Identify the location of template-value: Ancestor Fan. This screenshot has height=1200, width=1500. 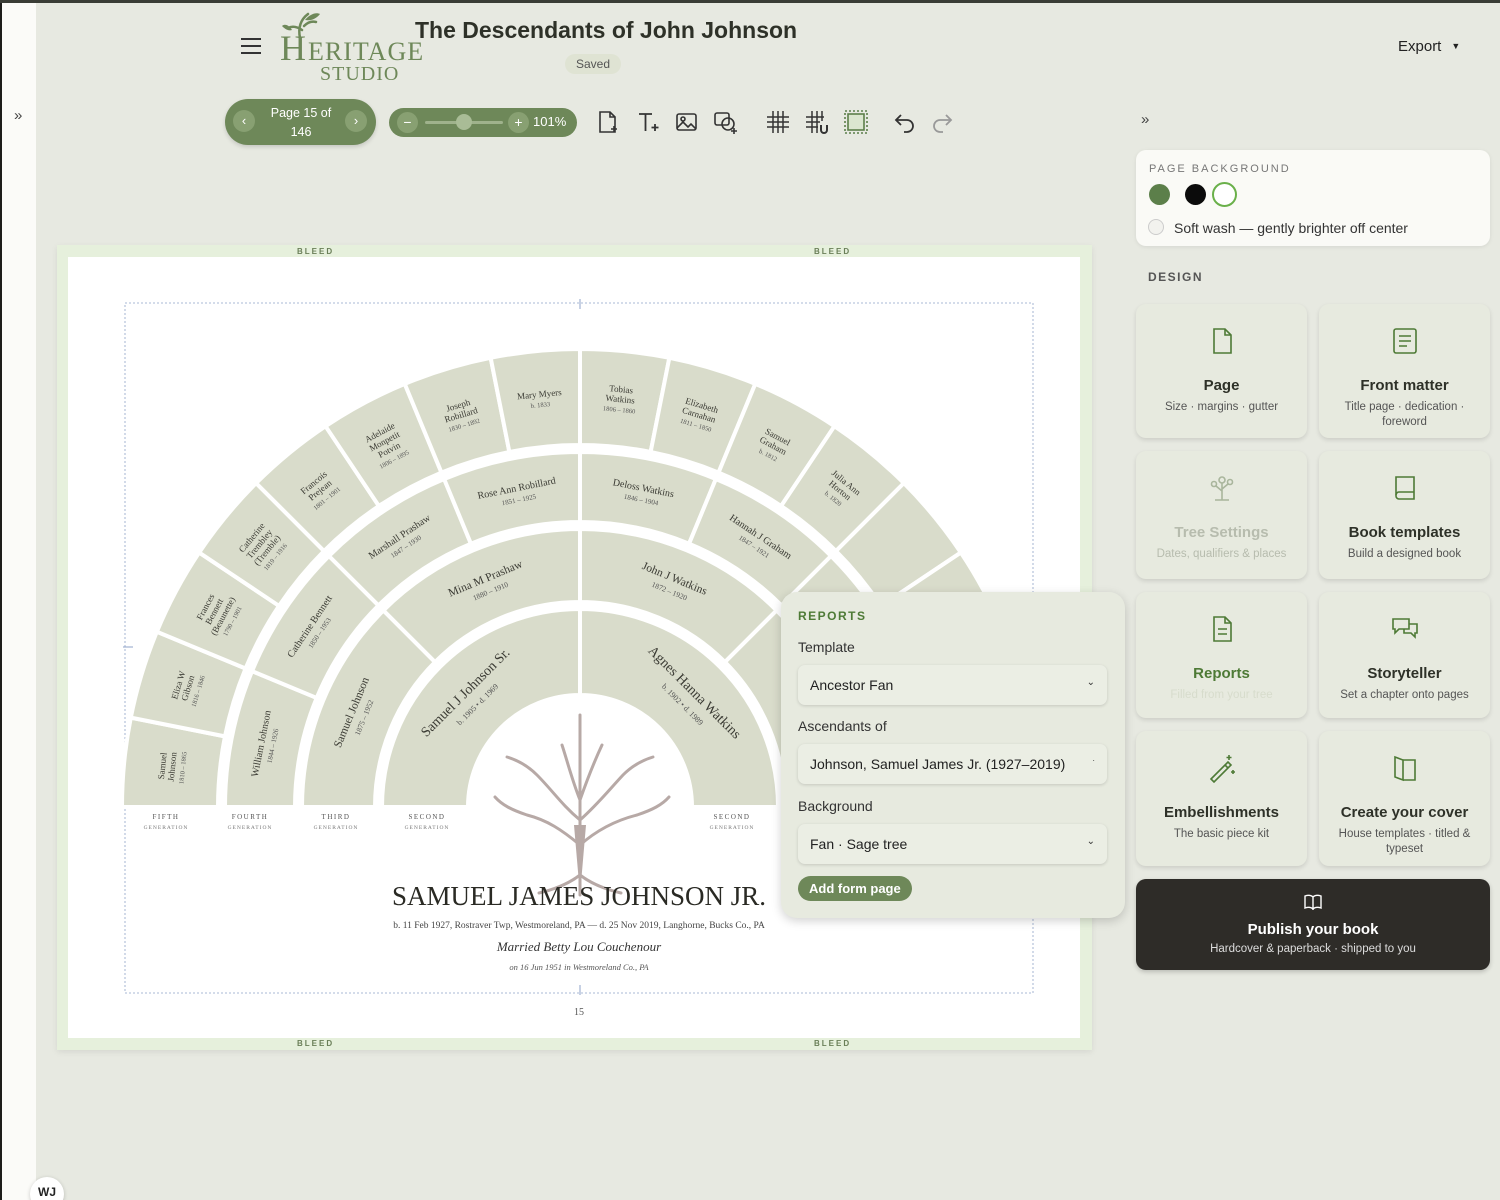
(852, 685).